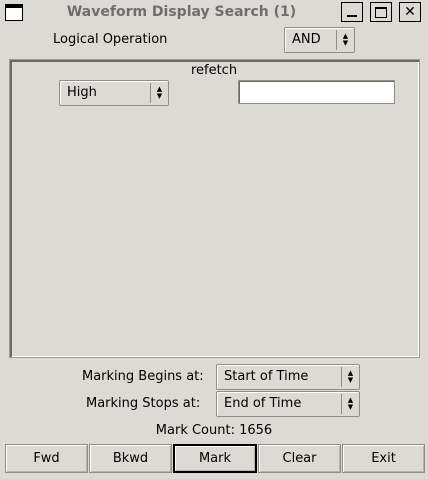  What do you see at coordinates (352, 16) in the screenshot?
I see `minimize-icon` at bounding box center [352, 16].